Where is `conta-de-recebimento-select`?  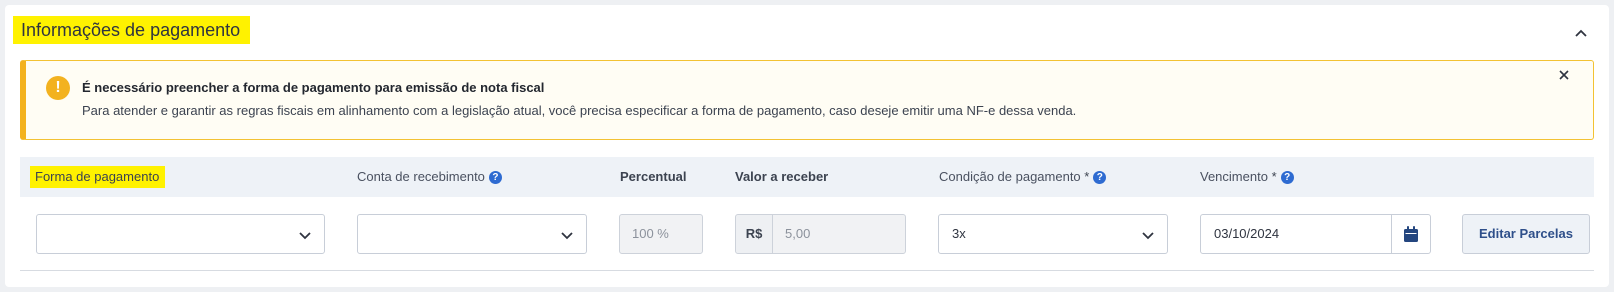 conta-de-recebimento-select is located at coordinates (472, 234).